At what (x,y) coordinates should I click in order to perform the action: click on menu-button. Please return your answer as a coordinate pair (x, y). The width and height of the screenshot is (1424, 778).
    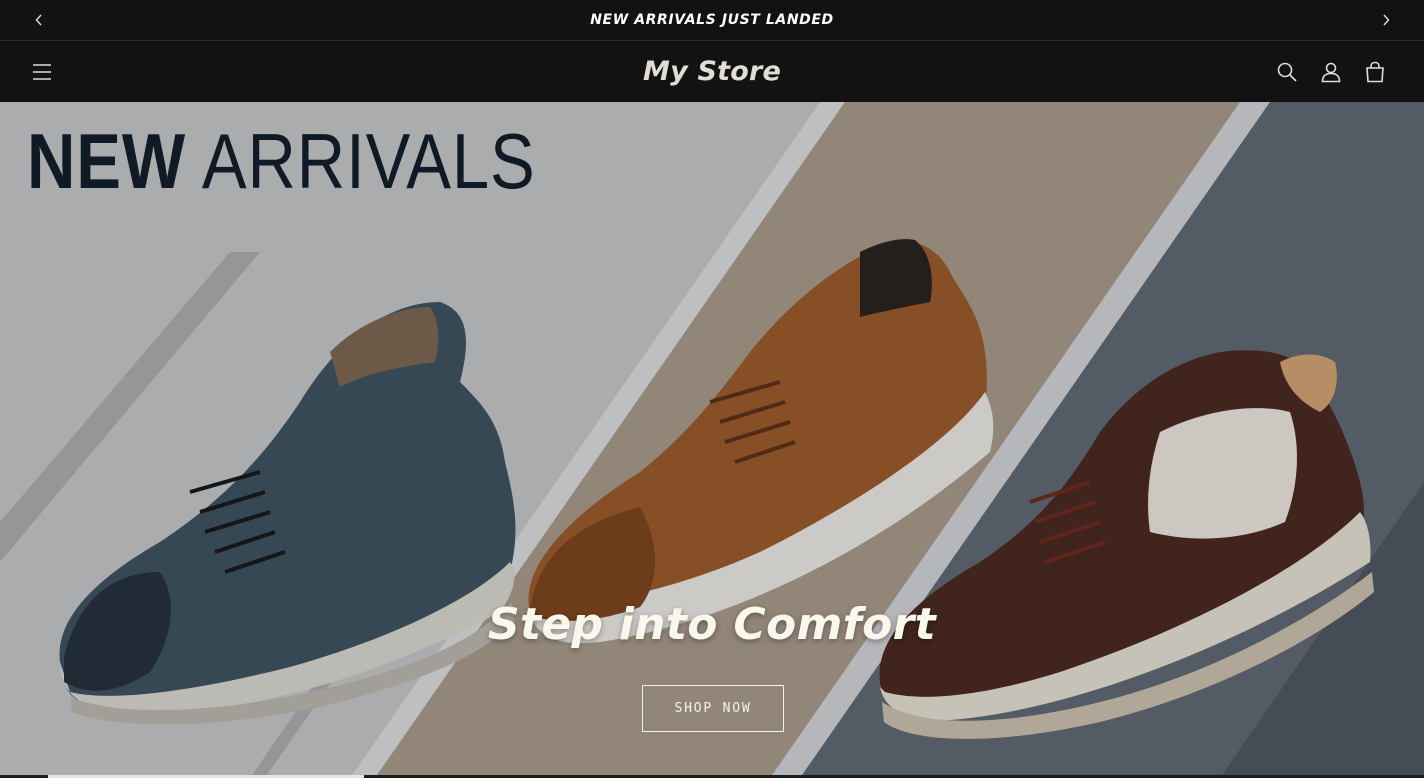
    Looking at the image, I should click on (42, 72).